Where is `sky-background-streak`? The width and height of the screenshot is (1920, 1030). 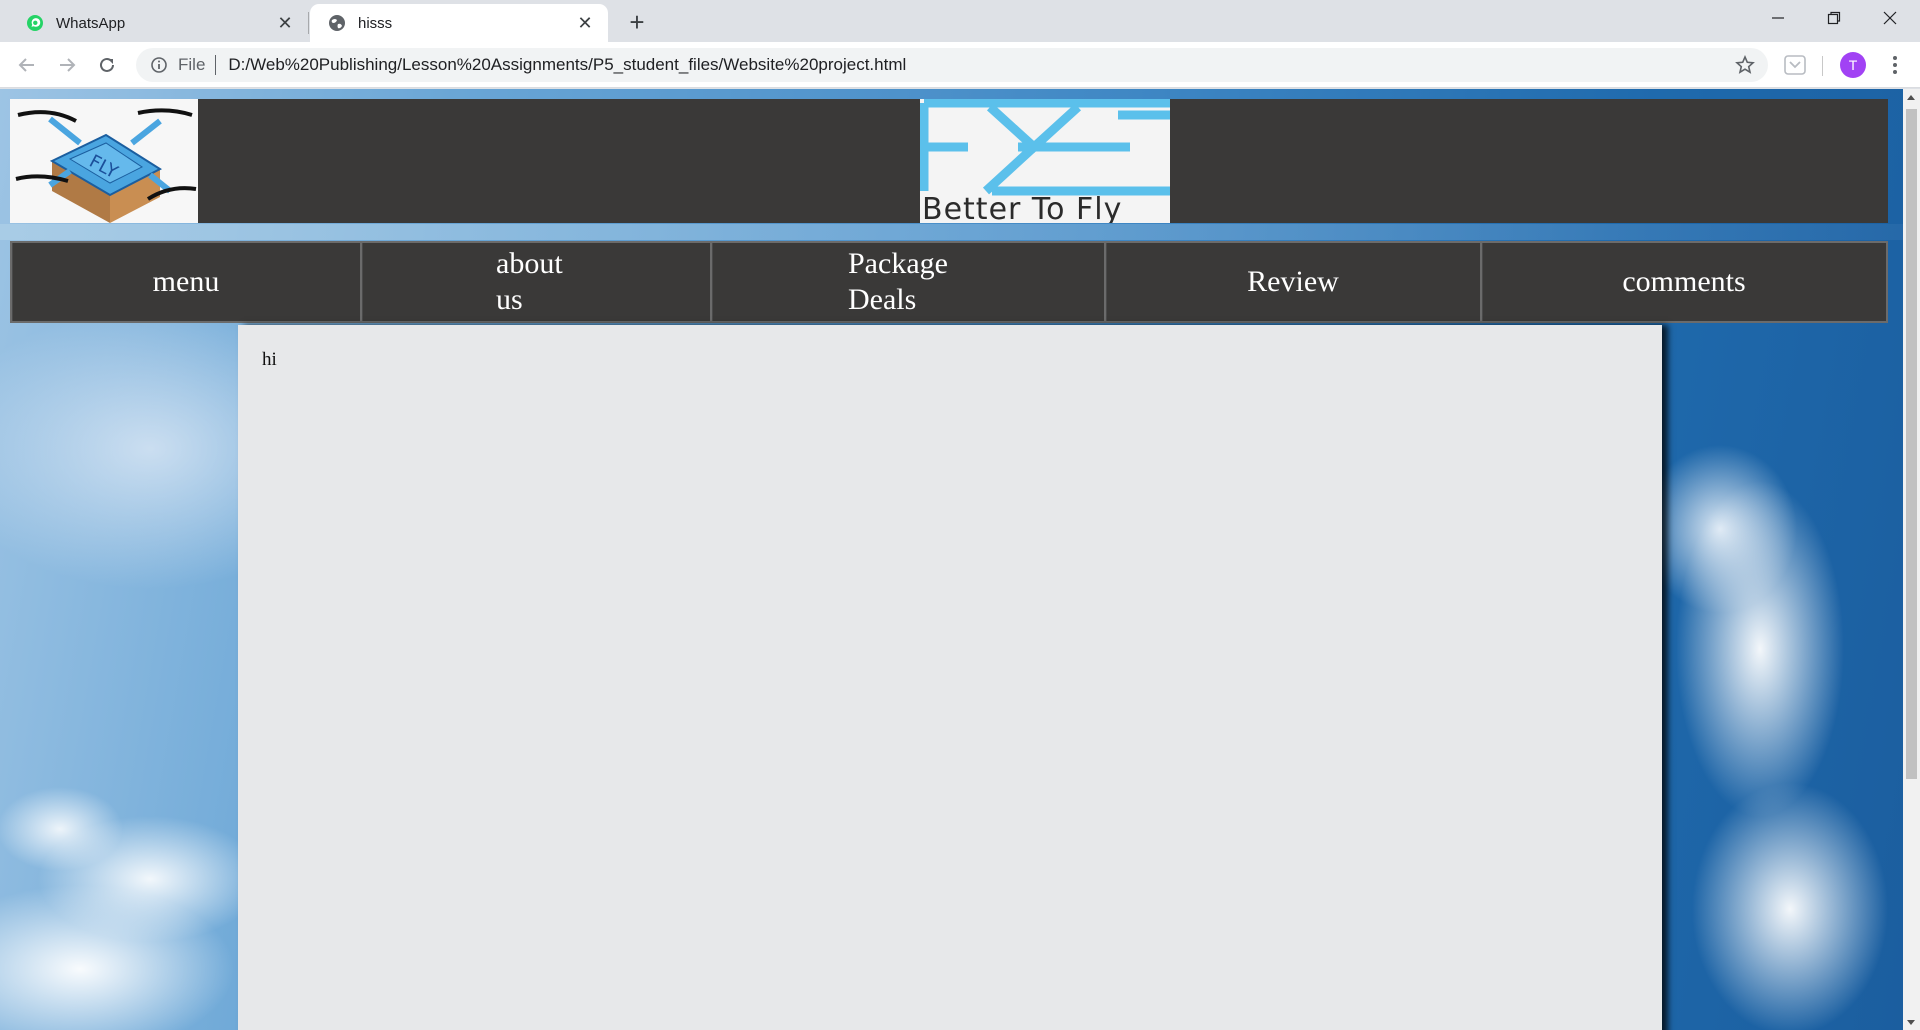 sky-background-streak is located at coordinates (951, 232).